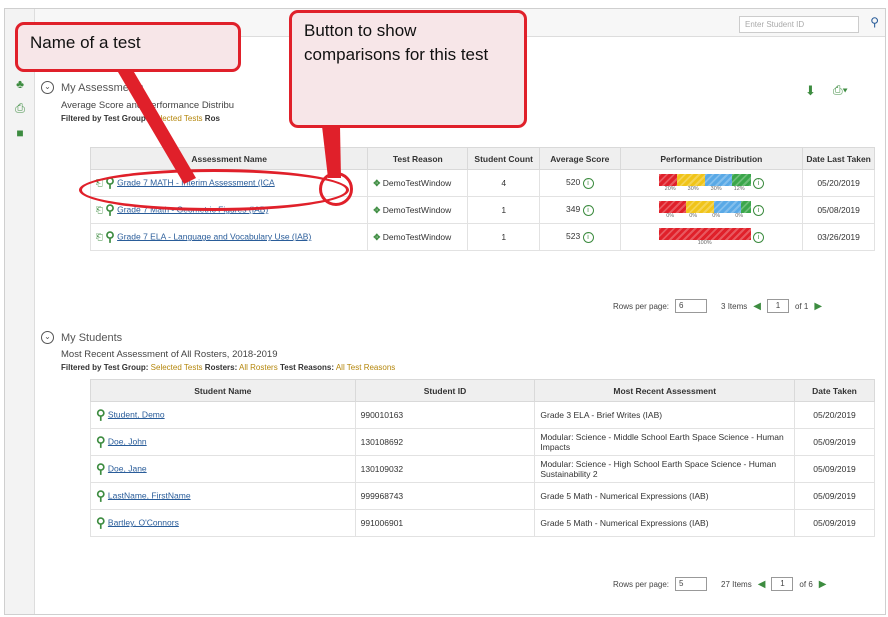 Image resolution: width=888 pixels, height=617 pixels. I want to click on pointer-compare-button, so click(331, 152).